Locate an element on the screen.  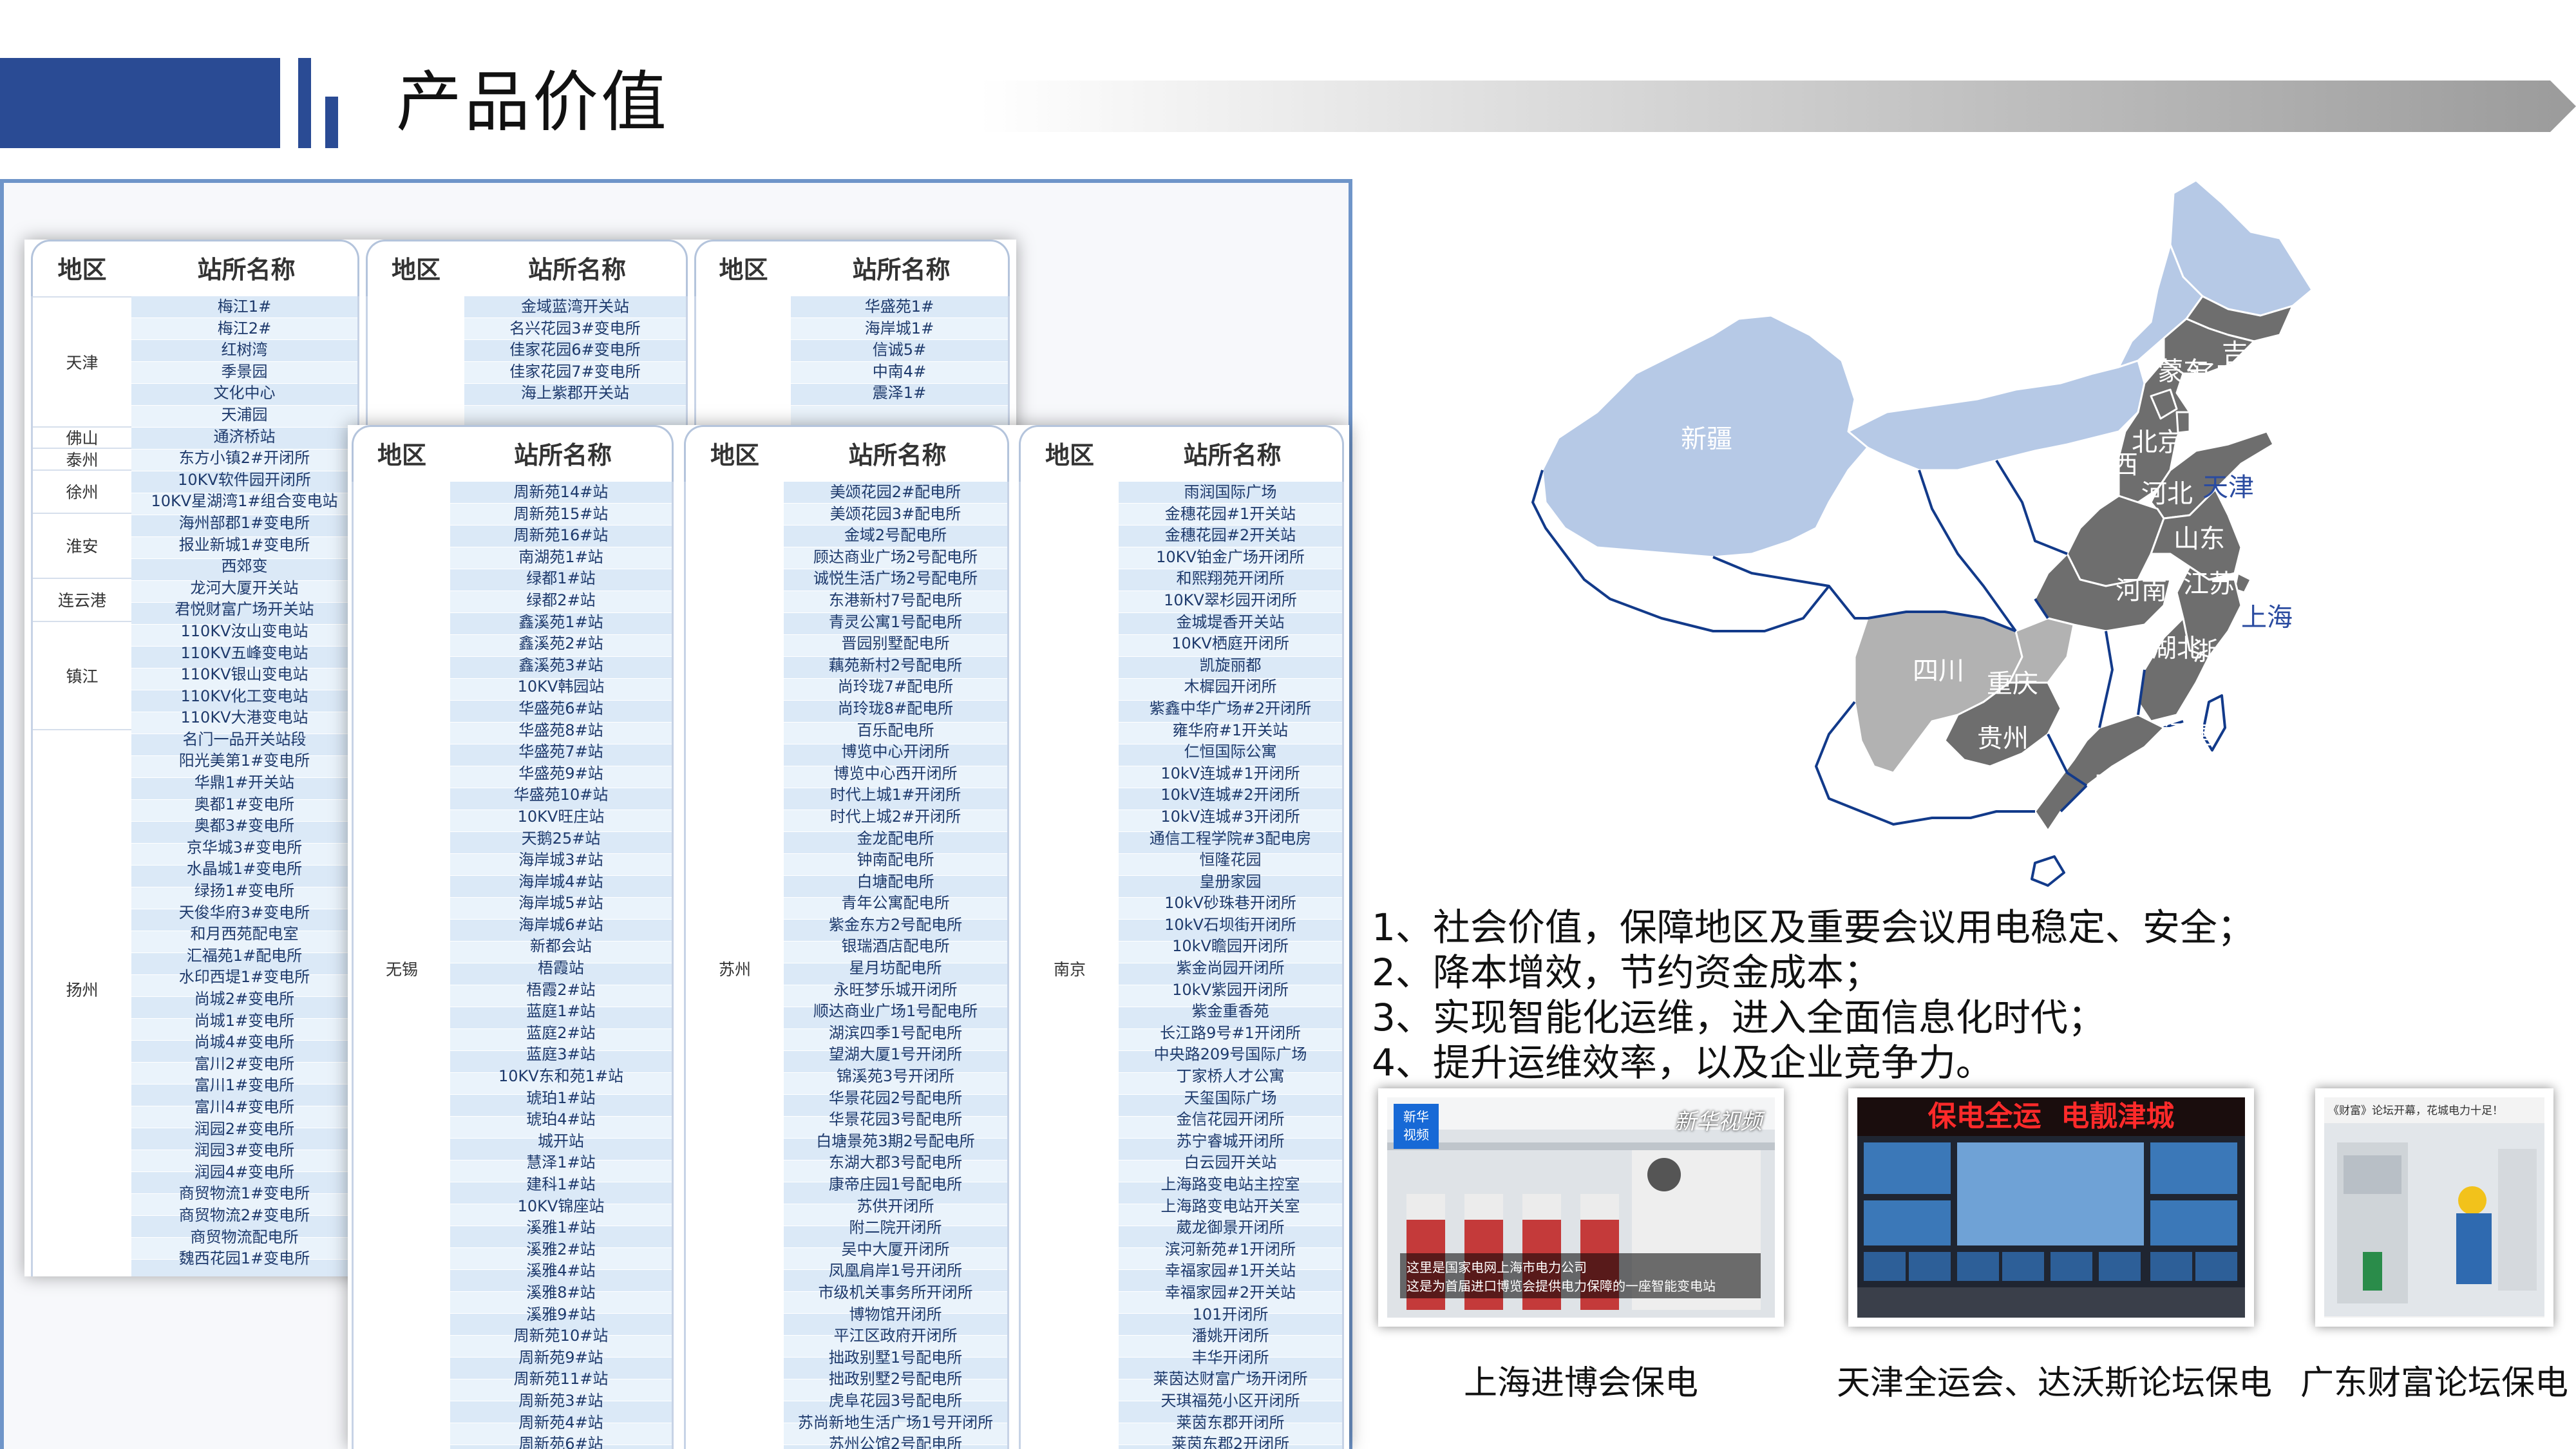
island-hainan is located at coordinates (2048, 871).